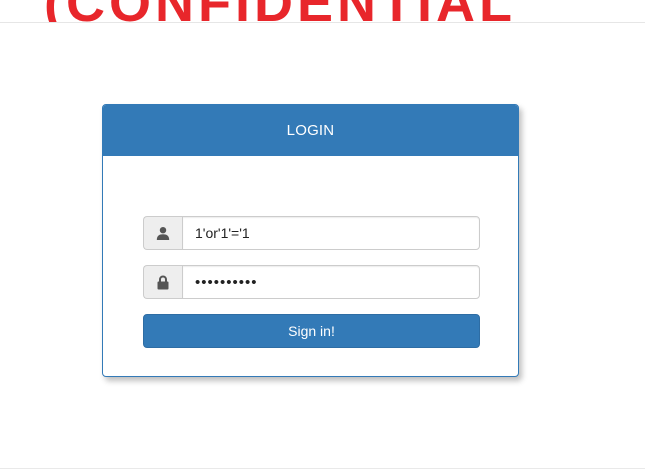 This screenshot has height=471, width=645. Describe the element at coordinates (162, 233) in the screenshot. I see `user-icon` at that location.